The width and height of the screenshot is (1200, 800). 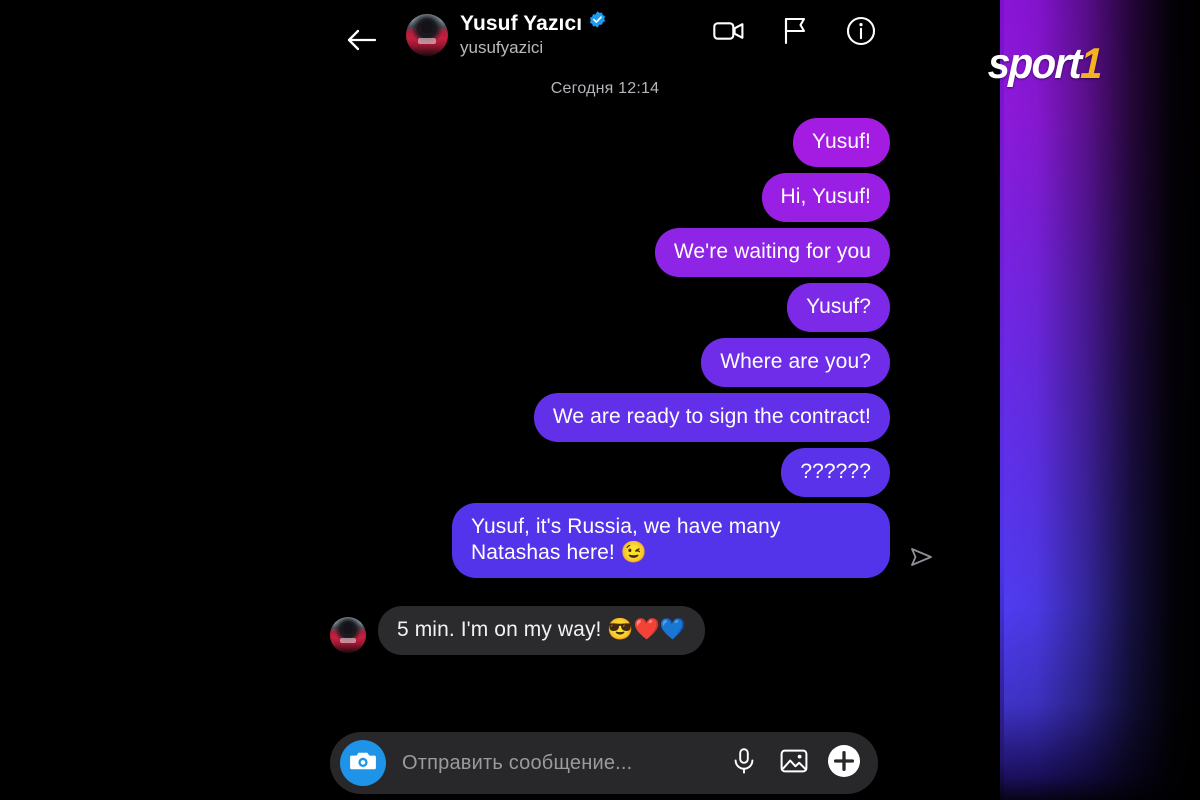 I want to click on plus-circle-icon, so click(x=844, y=763).